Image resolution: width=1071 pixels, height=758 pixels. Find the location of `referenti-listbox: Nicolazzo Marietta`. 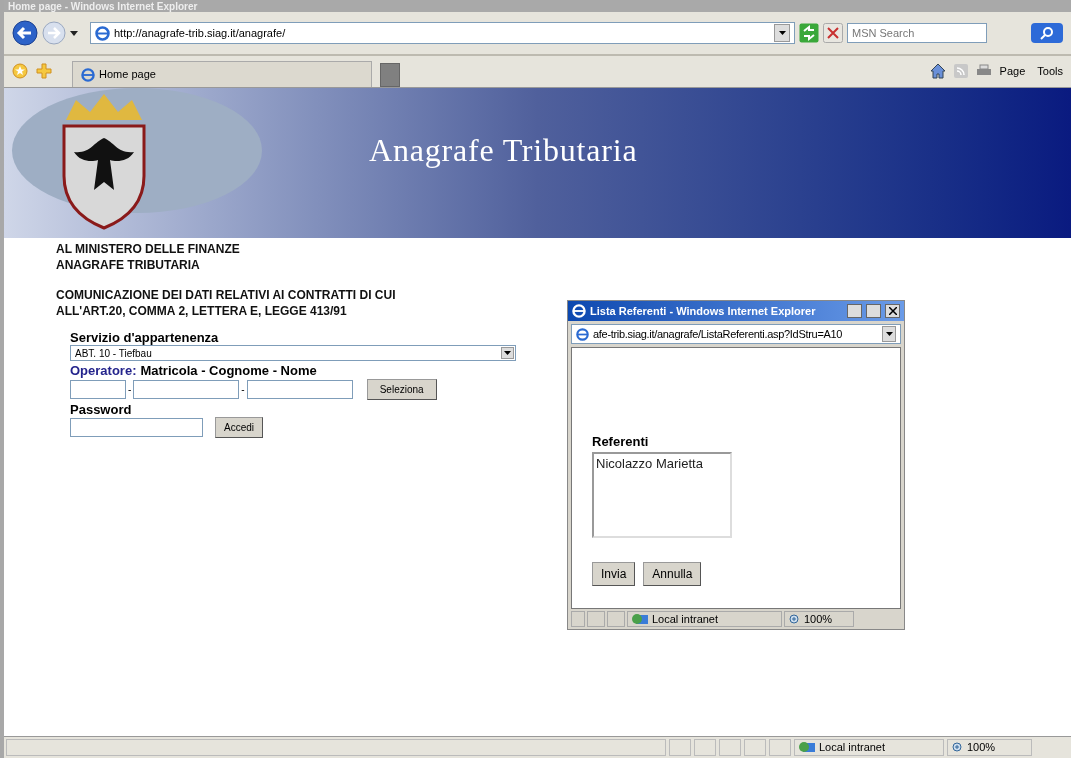

referenti-listbox: Nicolazzo Marietta is located at coordinates (662, 494).